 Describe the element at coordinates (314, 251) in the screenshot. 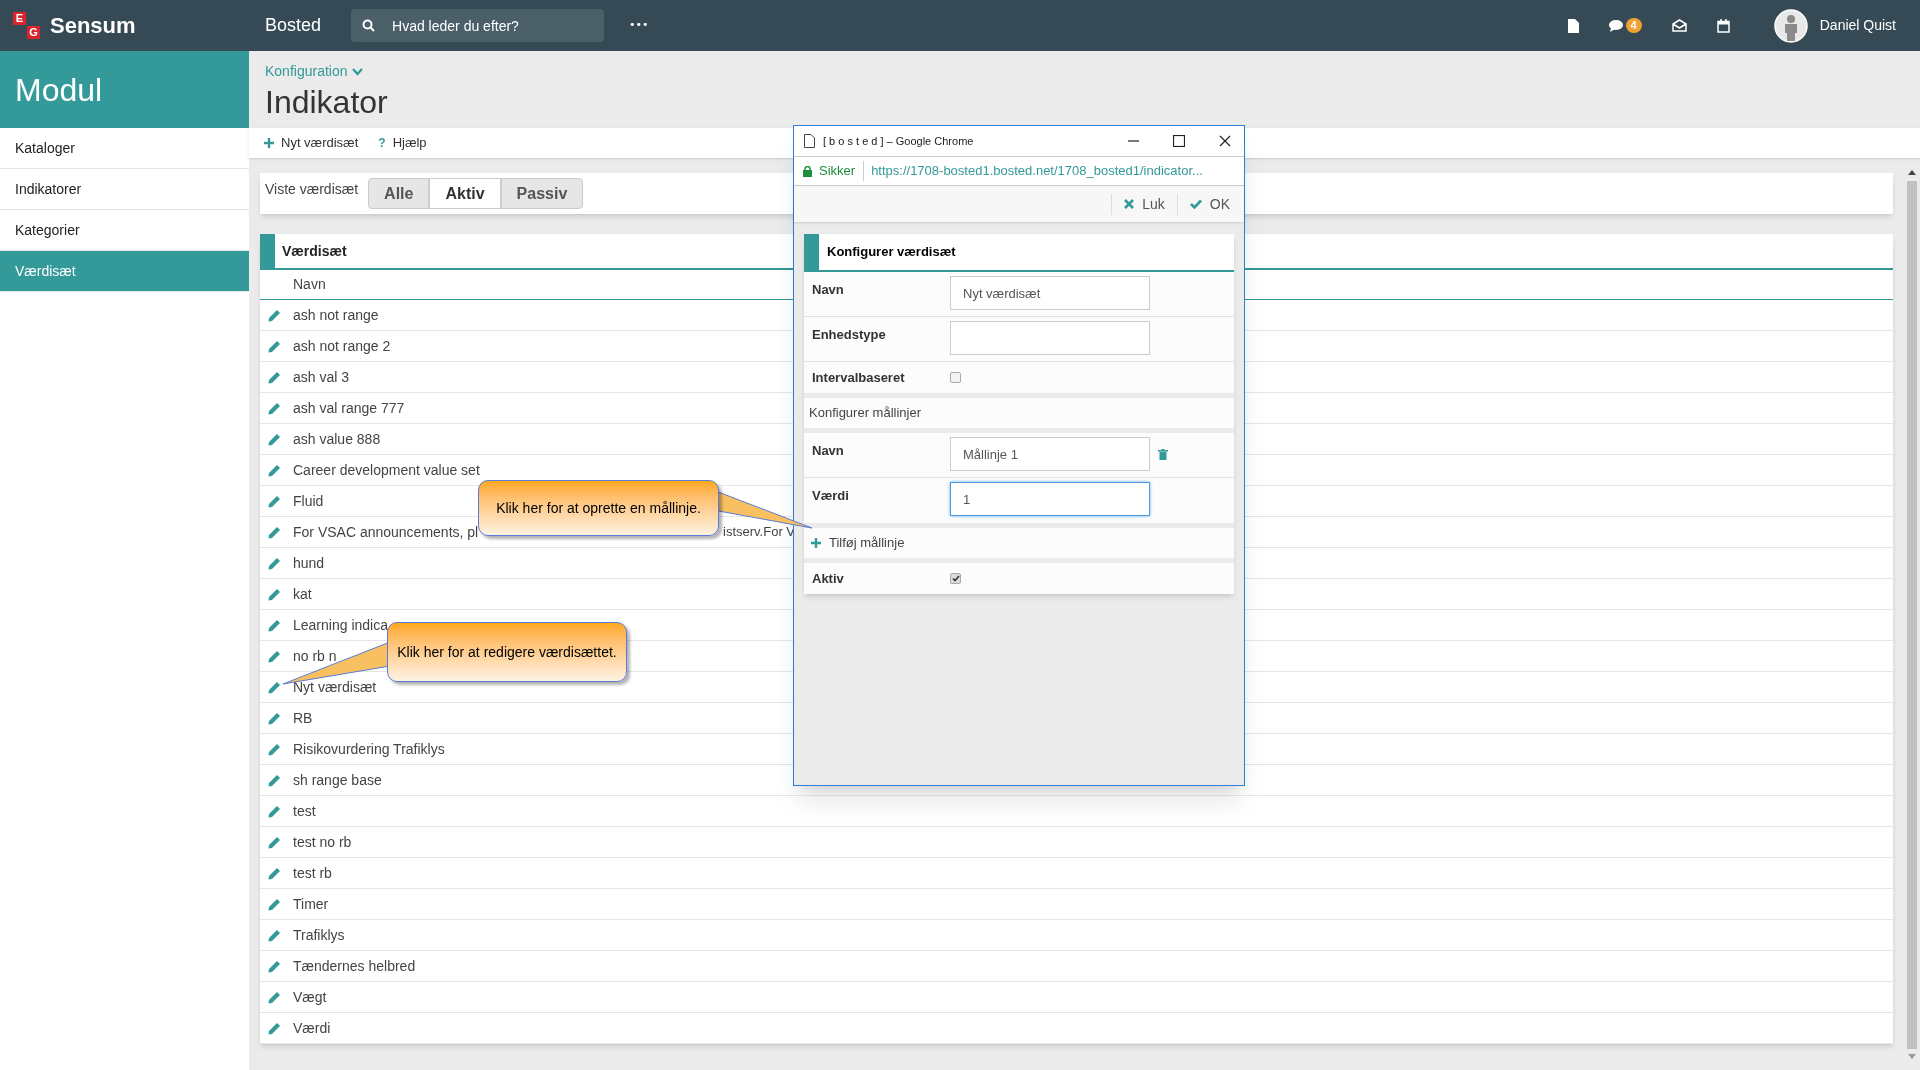

I see `table-title: Værdisæt` at that location.